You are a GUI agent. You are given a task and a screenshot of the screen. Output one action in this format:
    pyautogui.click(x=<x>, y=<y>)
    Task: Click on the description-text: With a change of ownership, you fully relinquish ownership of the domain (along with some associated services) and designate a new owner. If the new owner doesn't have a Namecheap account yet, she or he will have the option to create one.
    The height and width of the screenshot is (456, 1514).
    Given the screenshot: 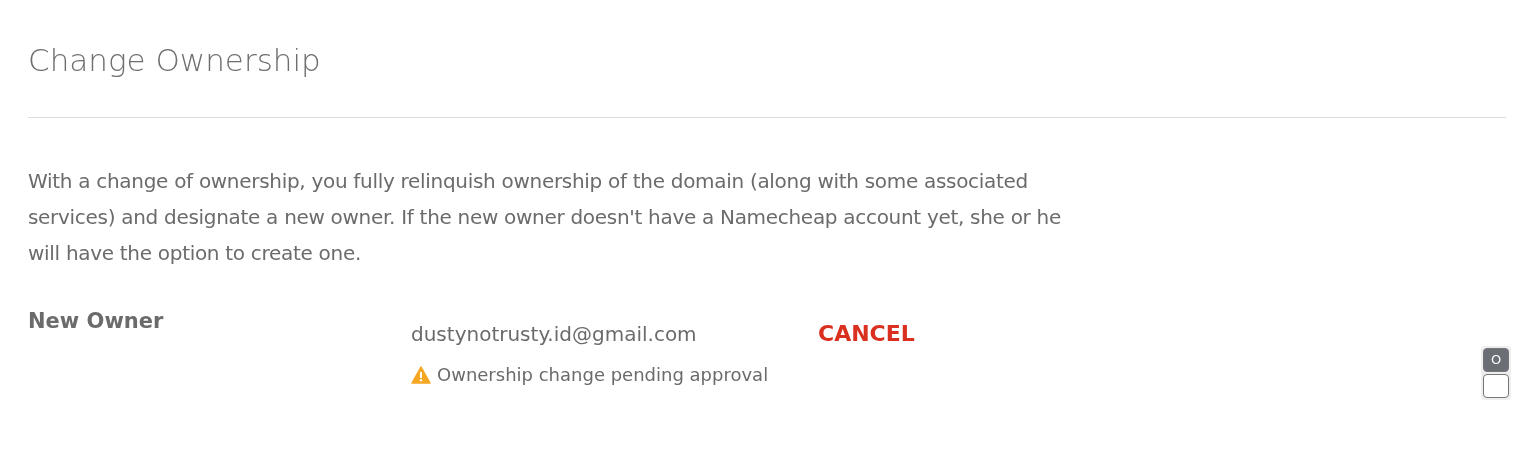 What is the action you would take?
    pyautogui.click(x=545, y=217)
    